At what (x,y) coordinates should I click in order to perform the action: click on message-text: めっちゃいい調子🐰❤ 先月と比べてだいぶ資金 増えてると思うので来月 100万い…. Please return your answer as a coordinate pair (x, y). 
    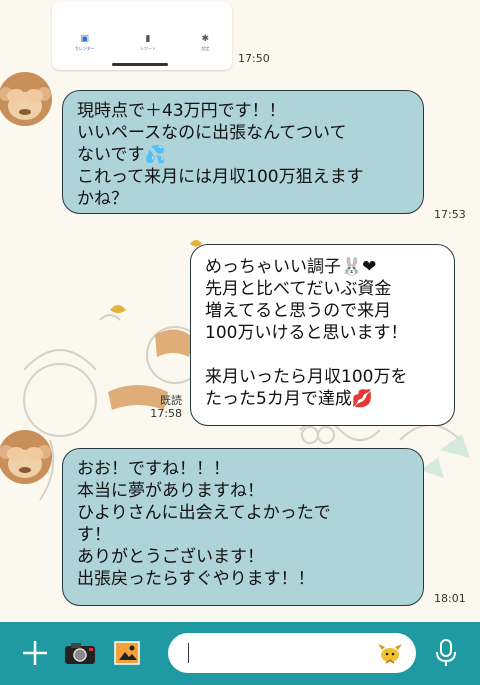
    Looking at the image, I should click on (306, 333).